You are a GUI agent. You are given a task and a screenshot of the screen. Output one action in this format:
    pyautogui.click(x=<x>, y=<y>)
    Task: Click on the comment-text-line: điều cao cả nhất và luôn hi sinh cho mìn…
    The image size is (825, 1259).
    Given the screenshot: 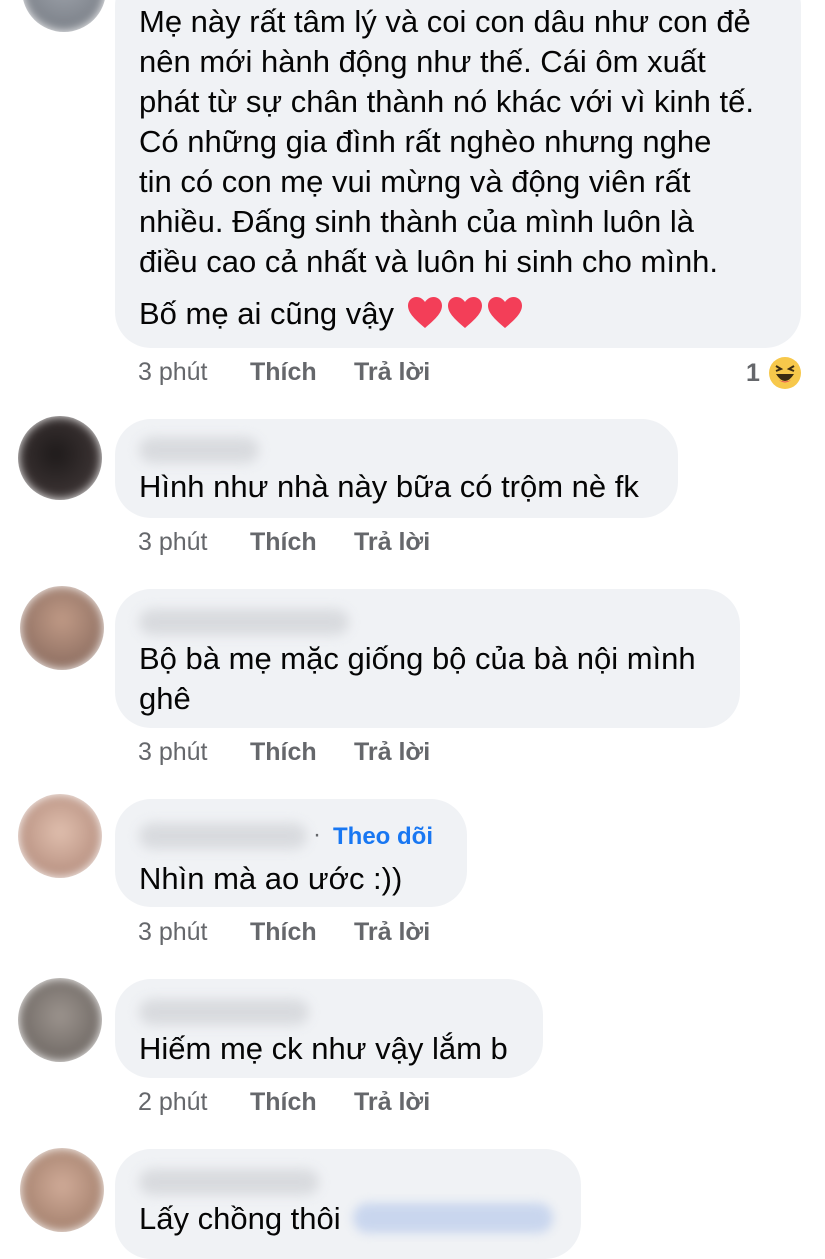 What is the action you would take?
    pyautogui.click(x=429, y=261)
    